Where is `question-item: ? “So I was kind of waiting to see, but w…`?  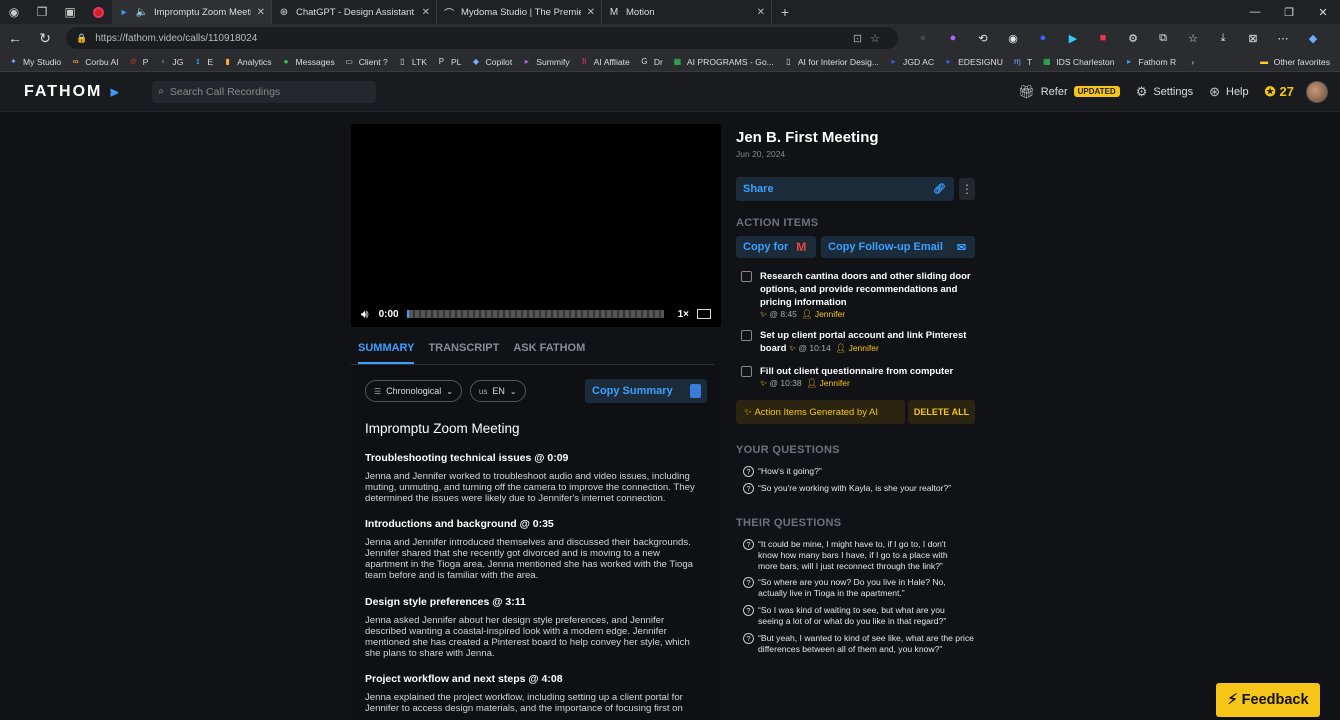
question-item: ? “So I was kind of waiting to see, but w… is located at coordinates (854, 616).